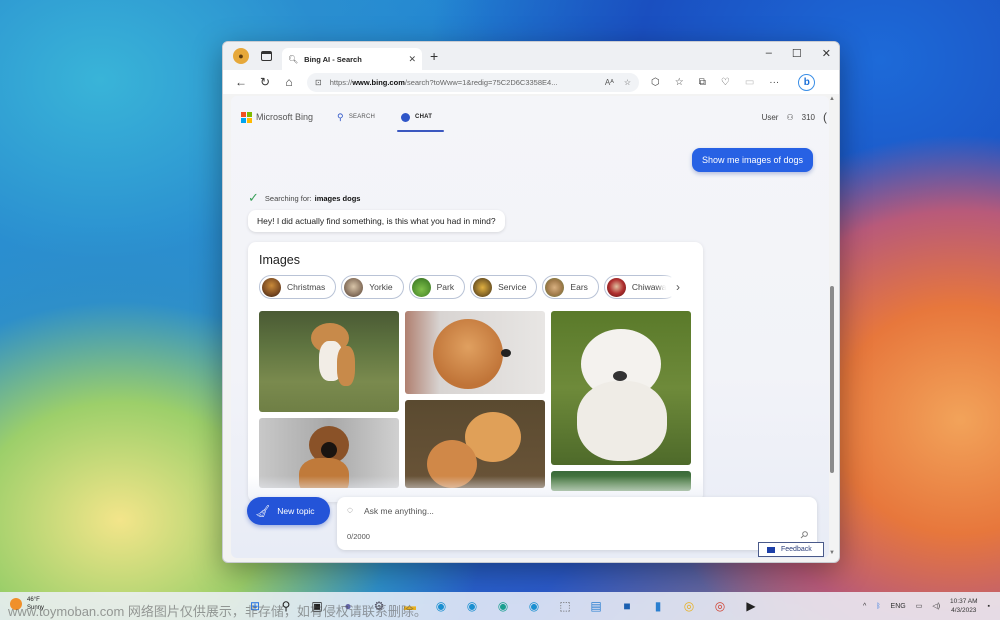  I want to click on lock-icon: ⊡, so click(318, 82).